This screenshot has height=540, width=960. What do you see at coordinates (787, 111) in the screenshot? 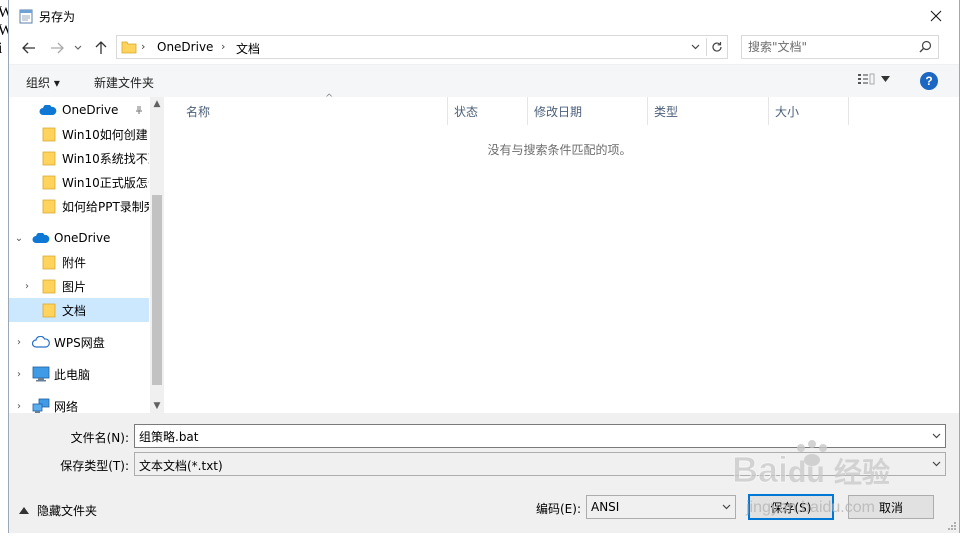
I see `column-header-label: 大小` at bounding box center [787, 111].